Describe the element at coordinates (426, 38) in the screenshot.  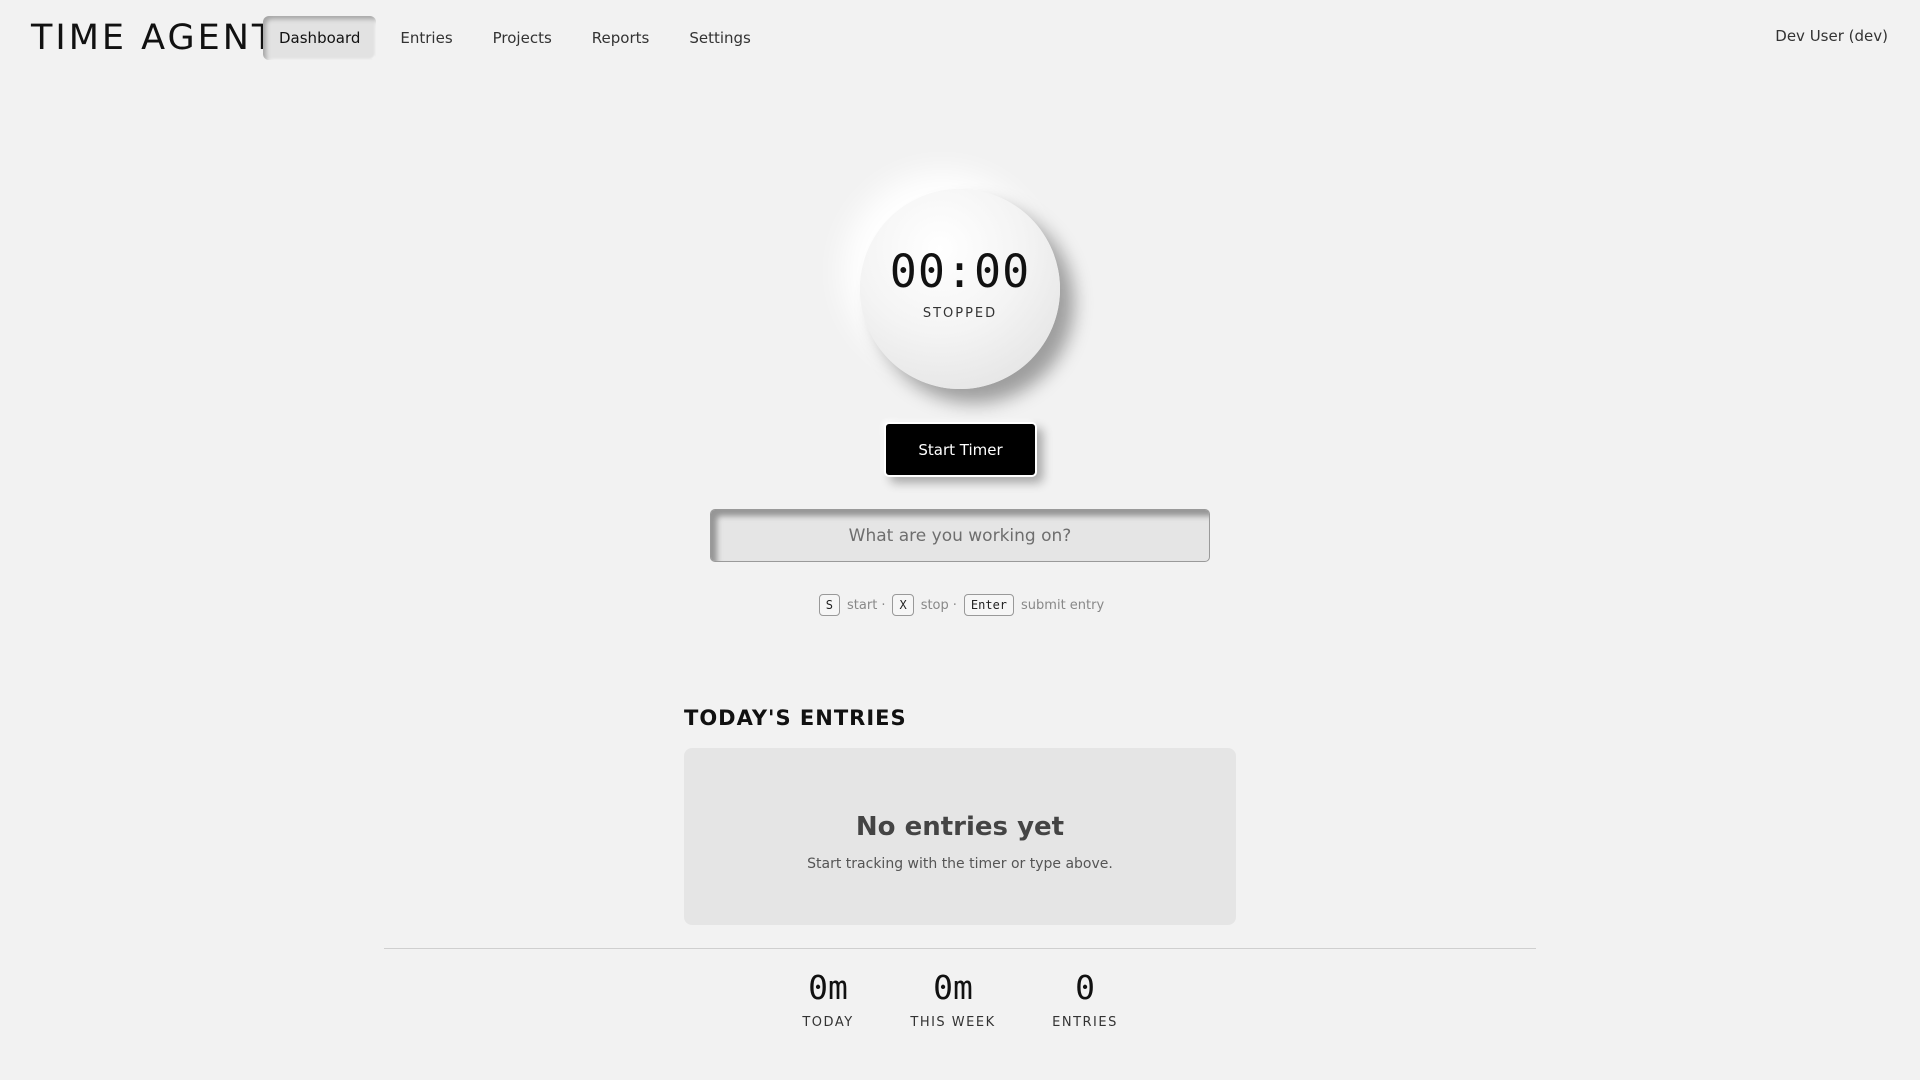
I see `nav-item-entries: Entries` at that location.